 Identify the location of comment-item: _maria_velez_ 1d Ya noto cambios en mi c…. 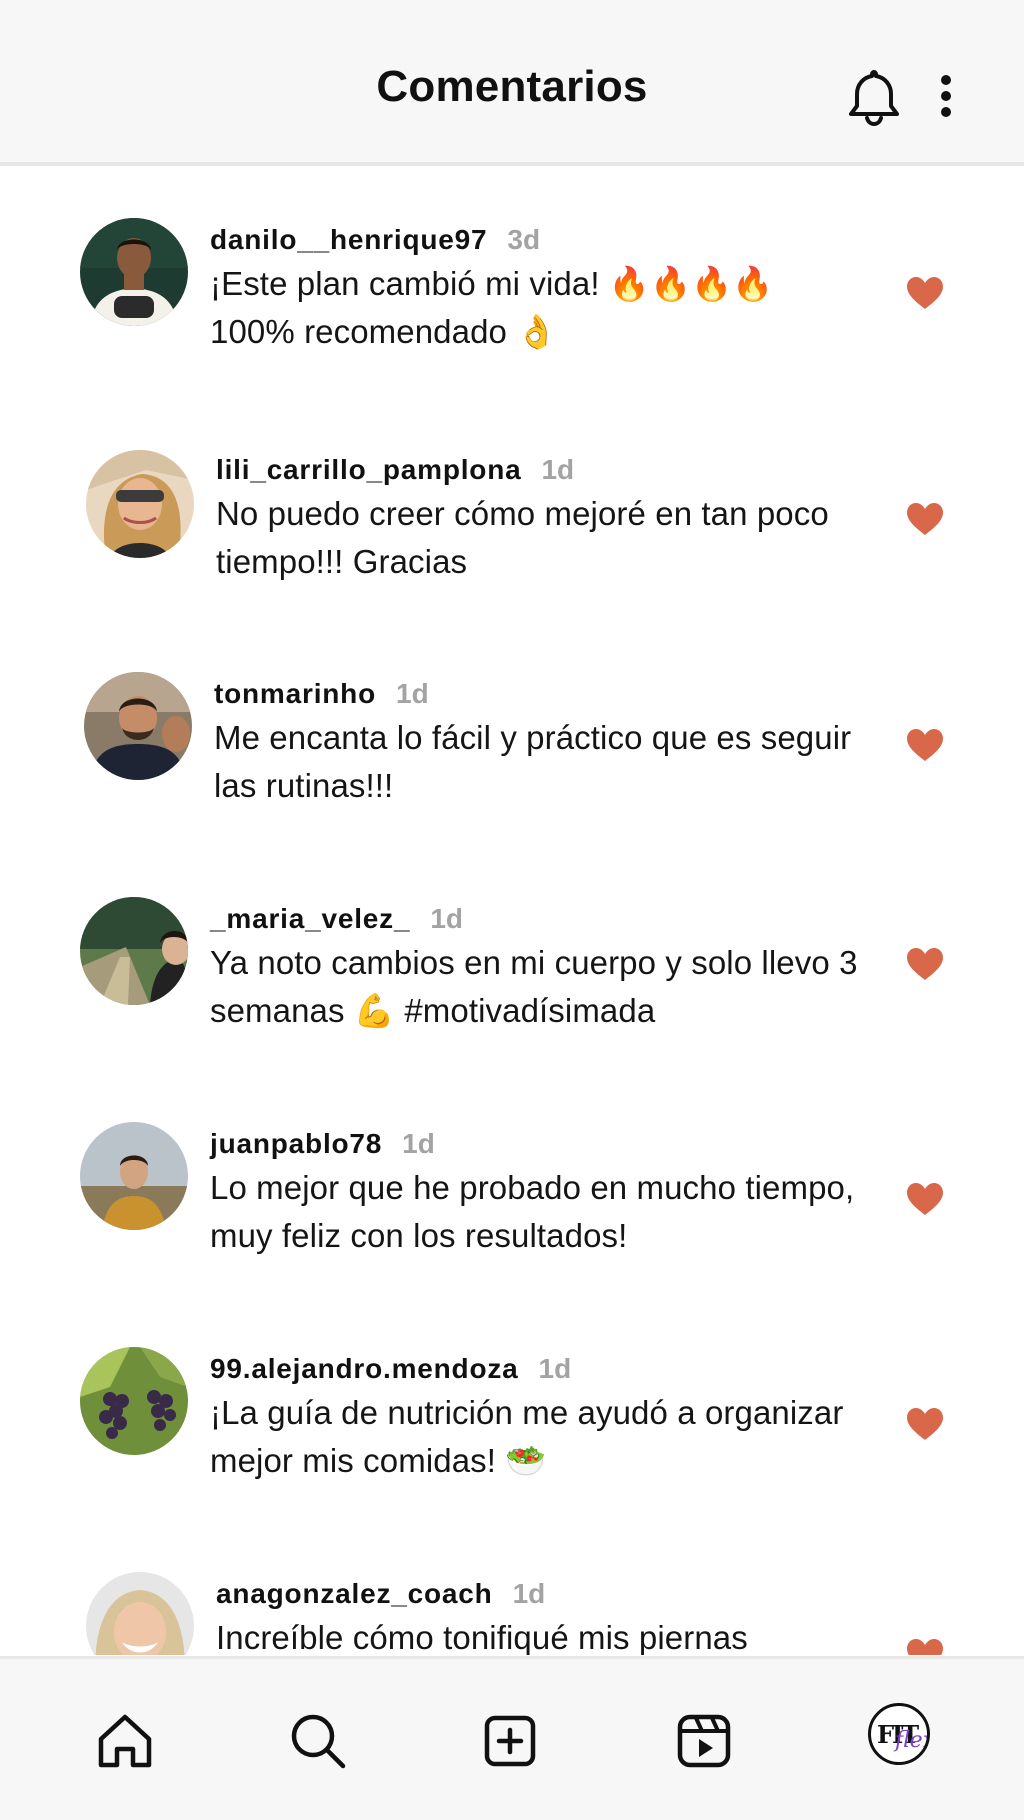
(512, 995).